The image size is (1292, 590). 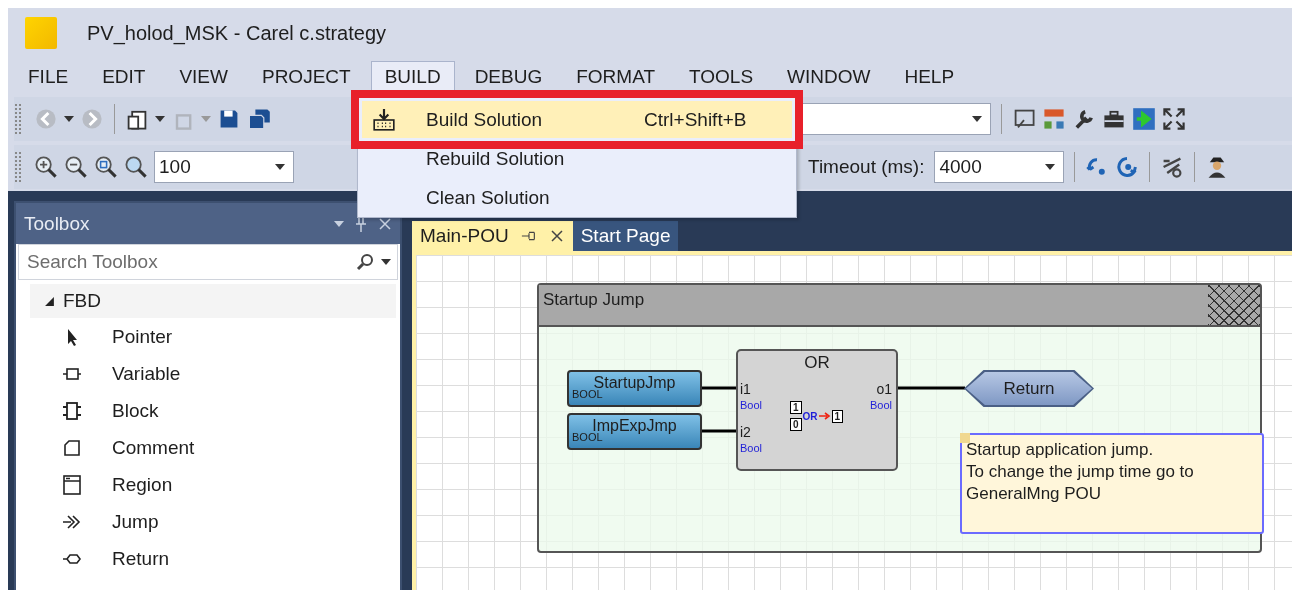 What do you see at coordinates (124, 76) in the screenshot?
I see `menu-item: EDIT` at bounding box center [124, 76].